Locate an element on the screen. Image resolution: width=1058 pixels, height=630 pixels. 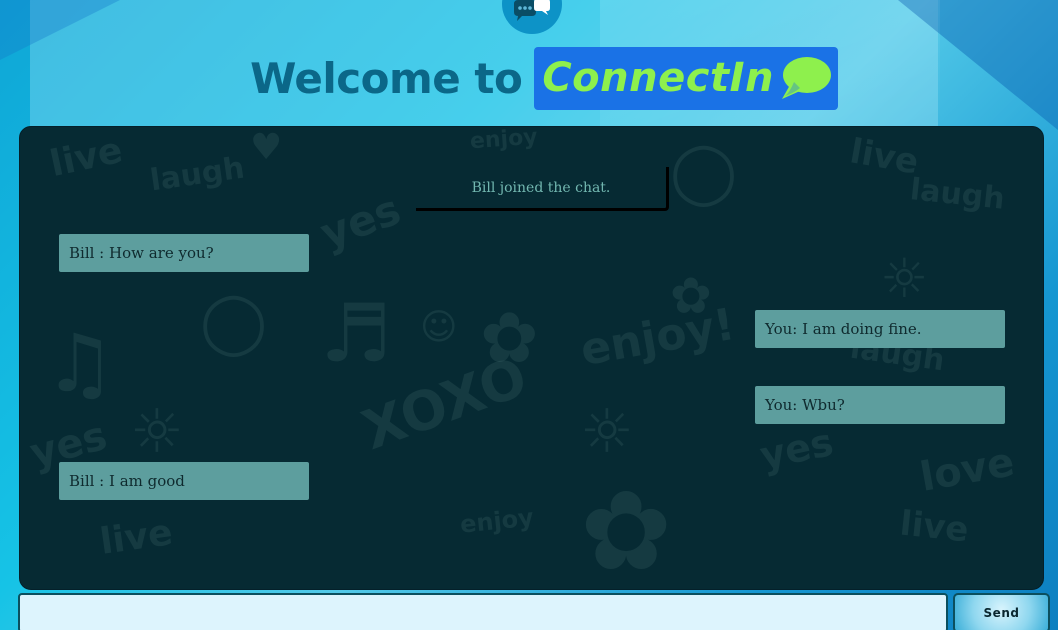
welcome-title: Welcome to is located at coordinates (386, 78).